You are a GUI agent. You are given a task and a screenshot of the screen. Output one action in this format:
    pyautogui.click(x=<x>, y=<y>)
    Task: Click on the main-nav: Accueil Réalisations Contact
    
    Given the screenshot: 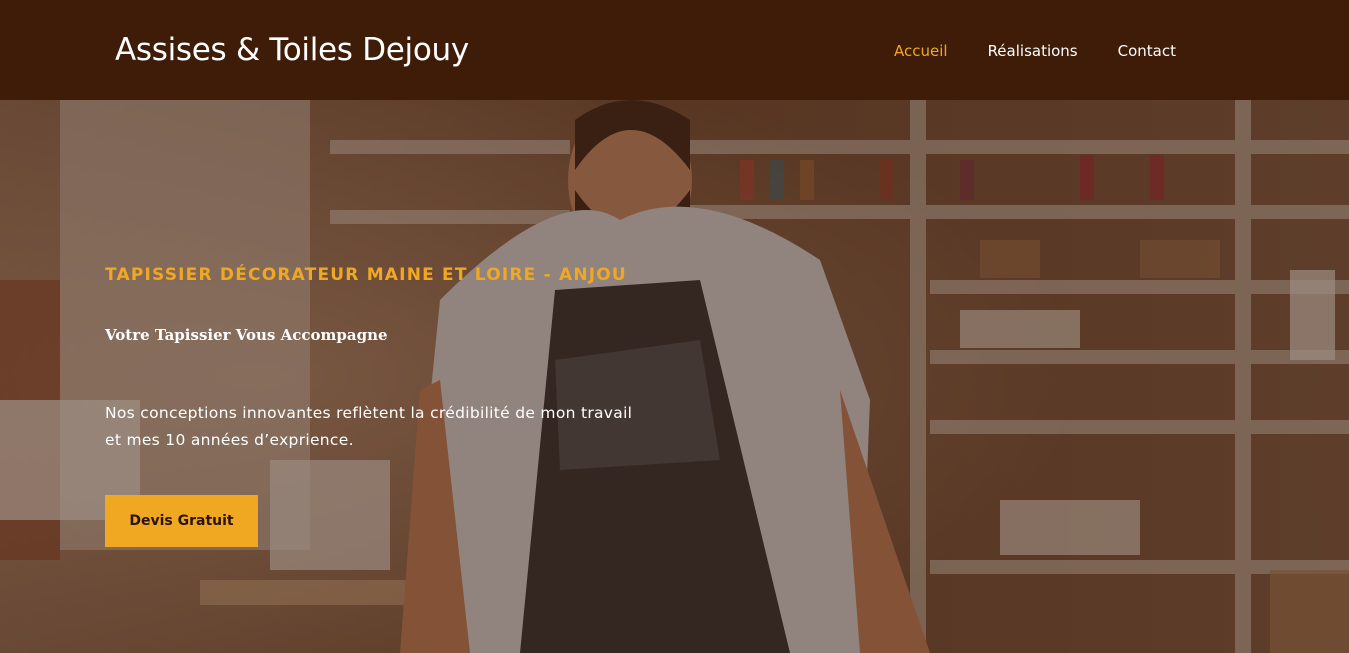 What is the action you would take?
    pyautogui.click(x=1055, y=51)
    